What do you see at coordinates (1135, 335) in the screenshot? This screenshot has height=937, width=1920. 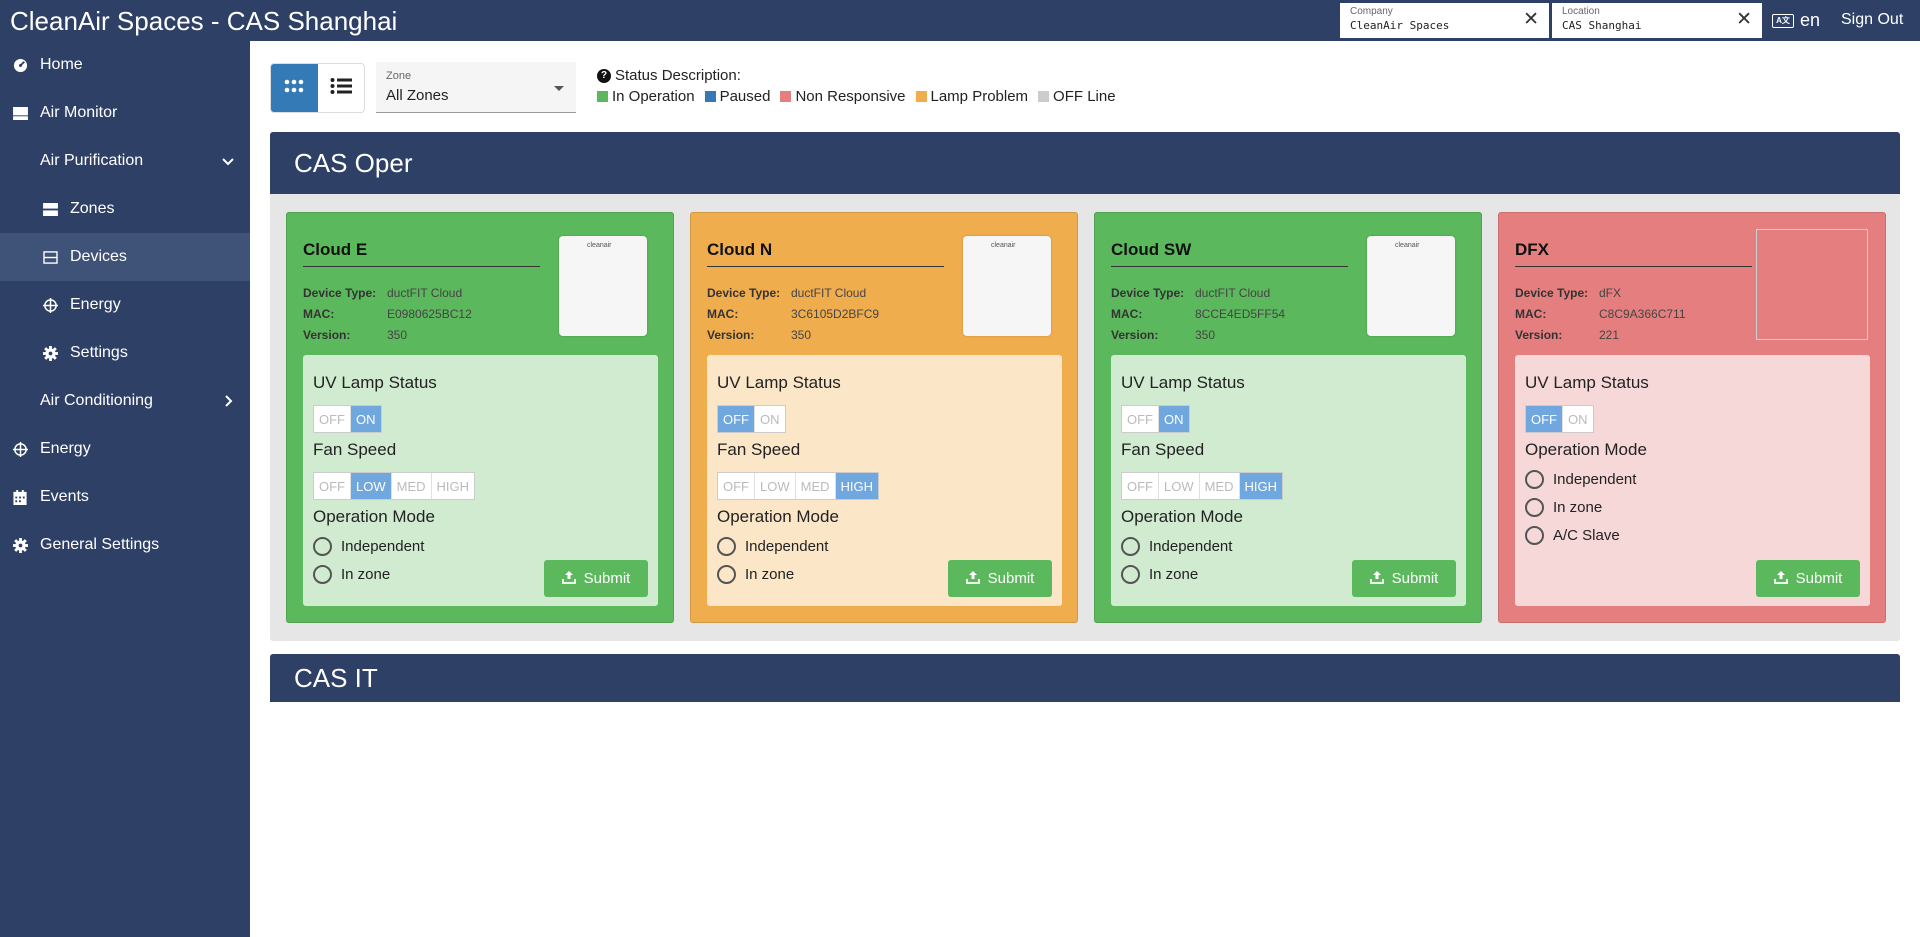 I see `version-label: Version:` at bounding box center [1135, 335].